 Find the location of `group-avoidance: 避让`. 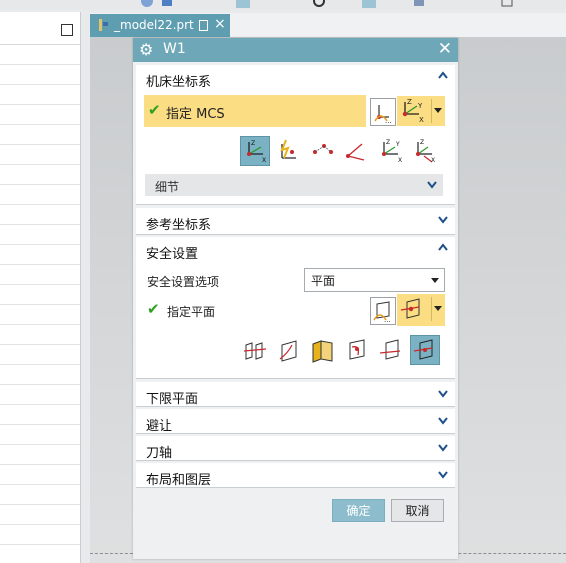

group-avoidance: 避让 is located at coordinates (295, 421).